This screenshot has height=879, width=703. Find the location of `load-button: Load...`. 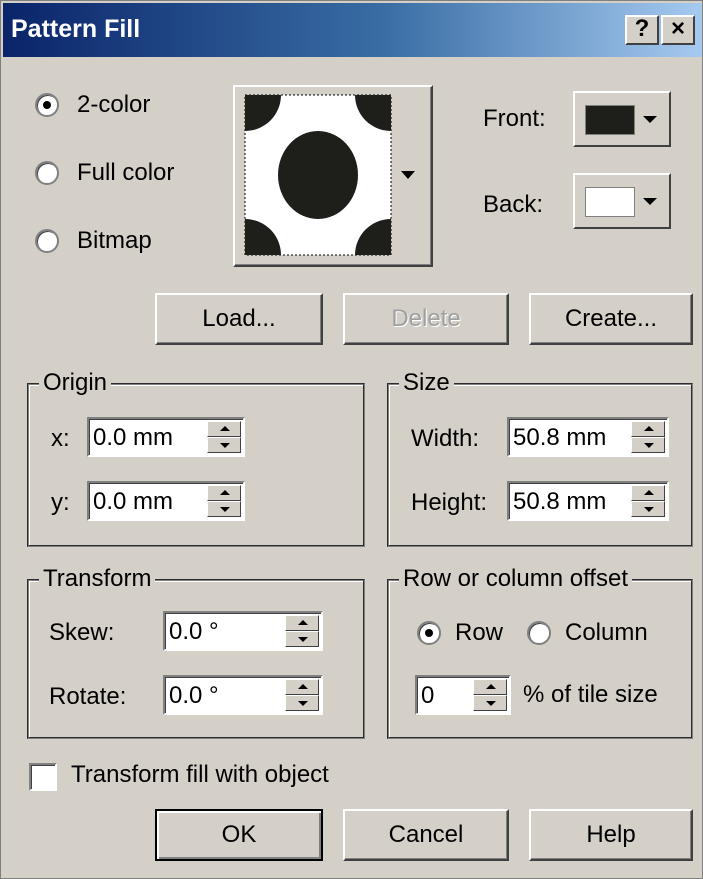

load-button: Load... is located at coordinates (239, 319).